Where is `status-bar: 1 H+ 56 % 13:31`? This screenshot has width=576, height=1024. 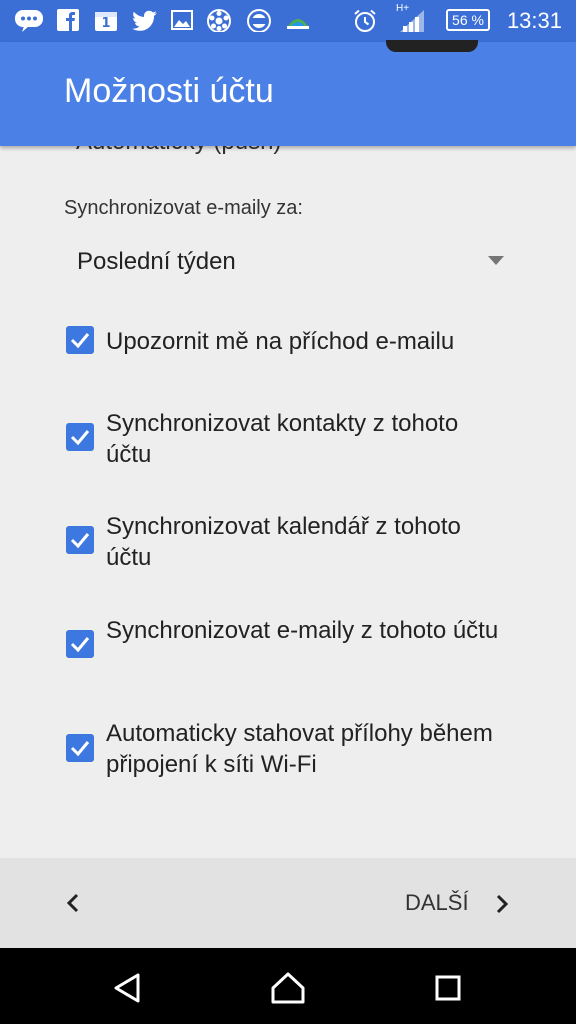 status-bar: 1 H+ 56 % 13:31 is located at coordinates (288, 21).